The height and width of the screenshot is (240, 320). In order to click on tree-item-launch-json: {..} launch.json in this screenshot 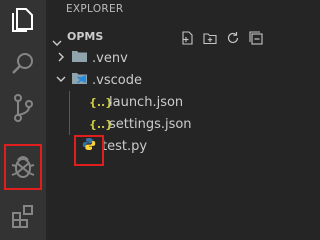, I will do `click(136, 102)`.